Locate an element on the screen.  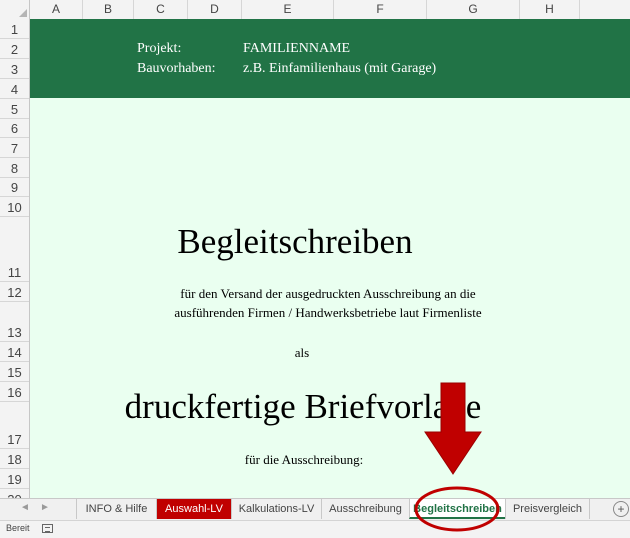
column-header-e: E is located at coordinates (288, 9).